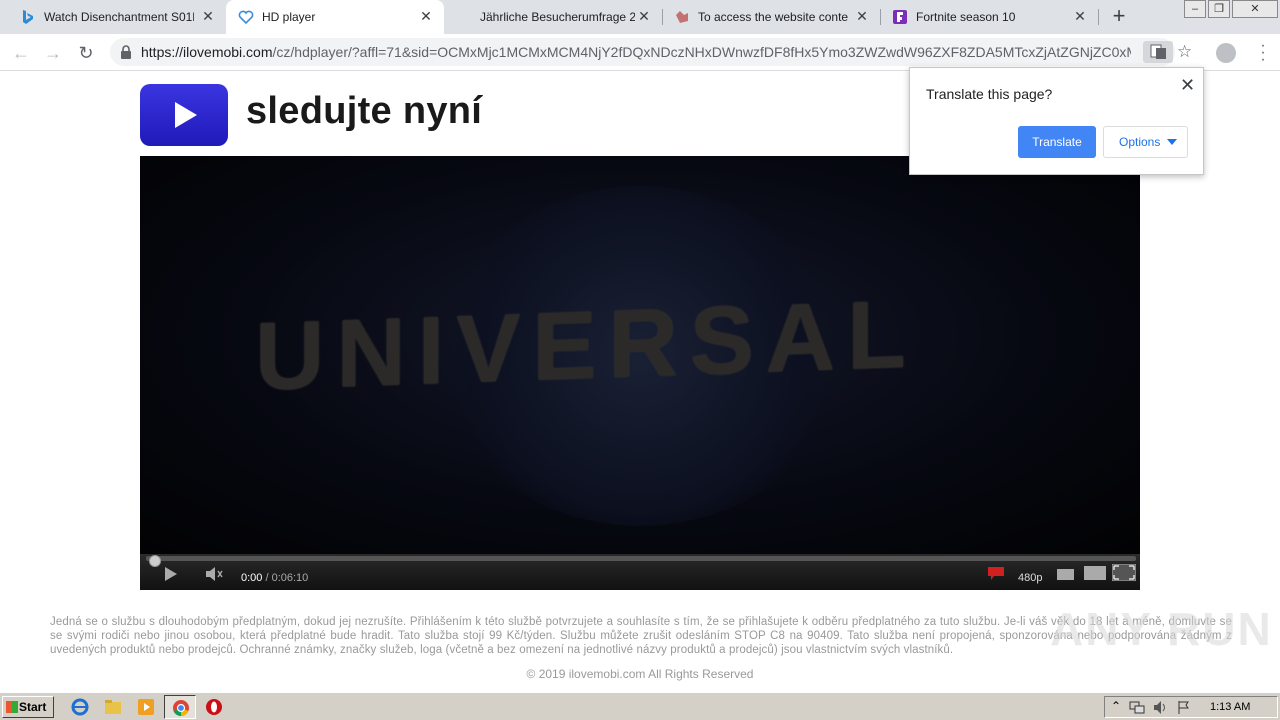  I want to click on chrome-icon, so click(181, 708).